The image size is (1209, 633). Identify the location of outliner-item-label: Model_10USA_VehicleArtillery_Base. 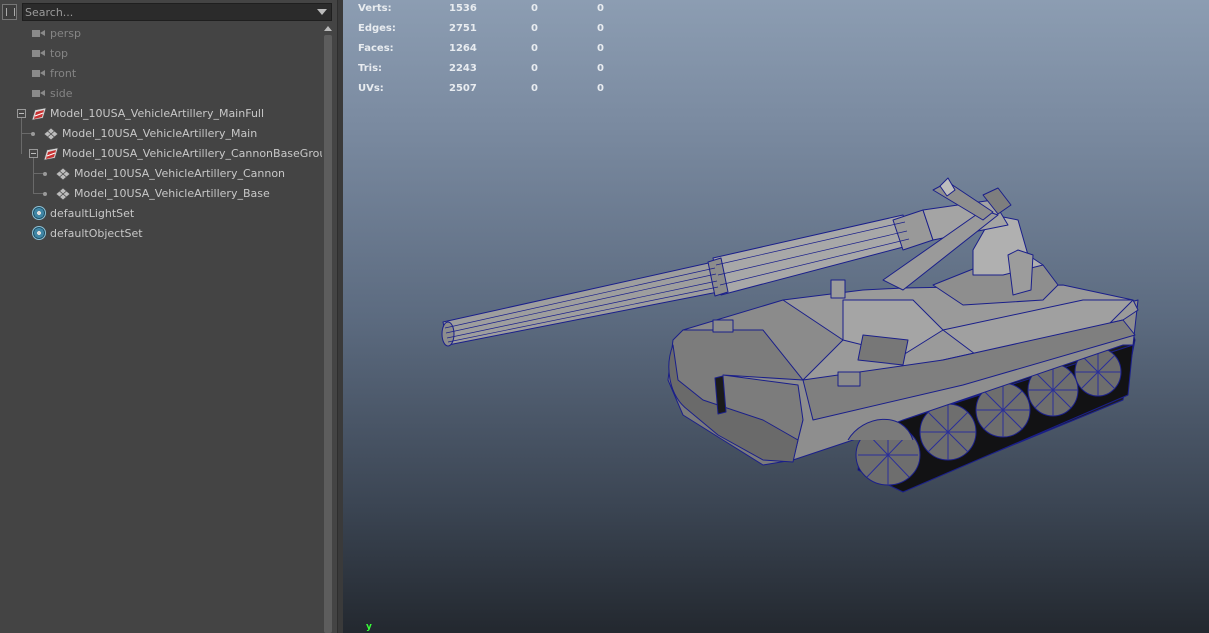
(172, 193).